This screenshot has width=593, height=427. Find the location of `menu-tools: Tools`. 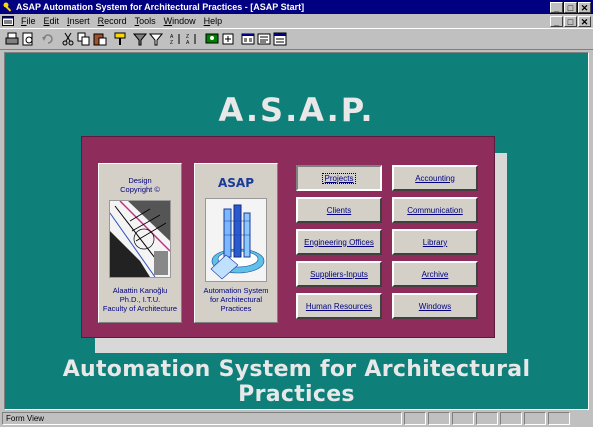

menu-tools: Tools is located at coordinates (145, 21).